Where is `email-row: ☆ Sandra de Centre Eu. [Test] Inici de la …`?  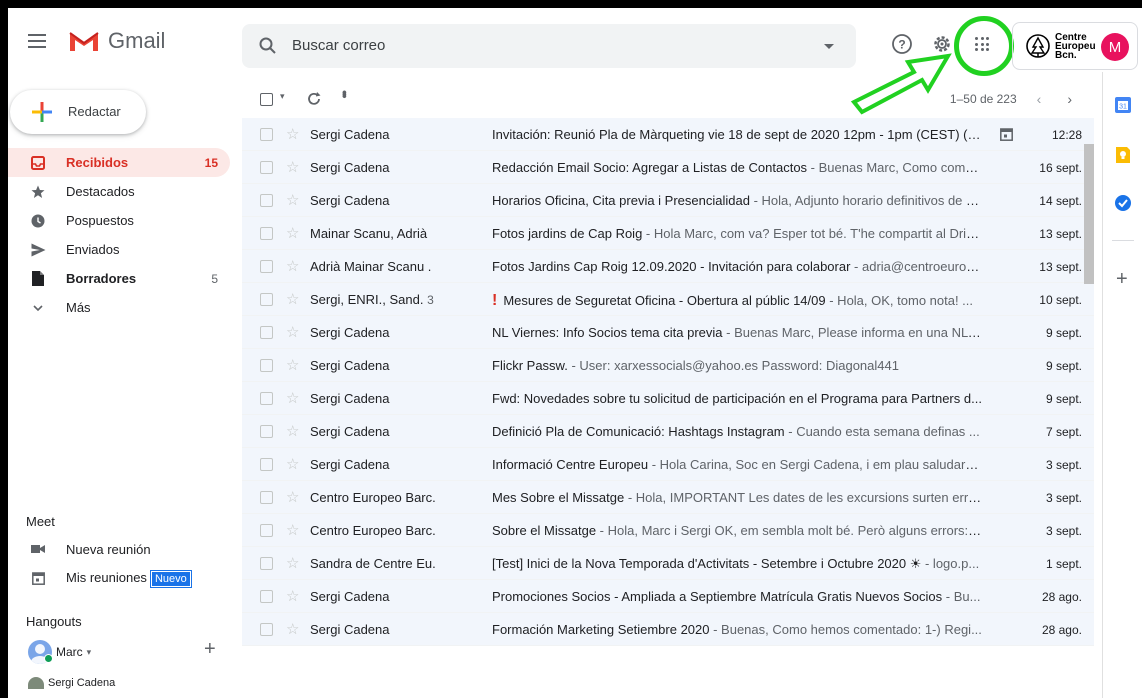
email-row: ☆ Sandra de Centre Eu. [Test] Inici de la … is located at coordinates (668, 563).